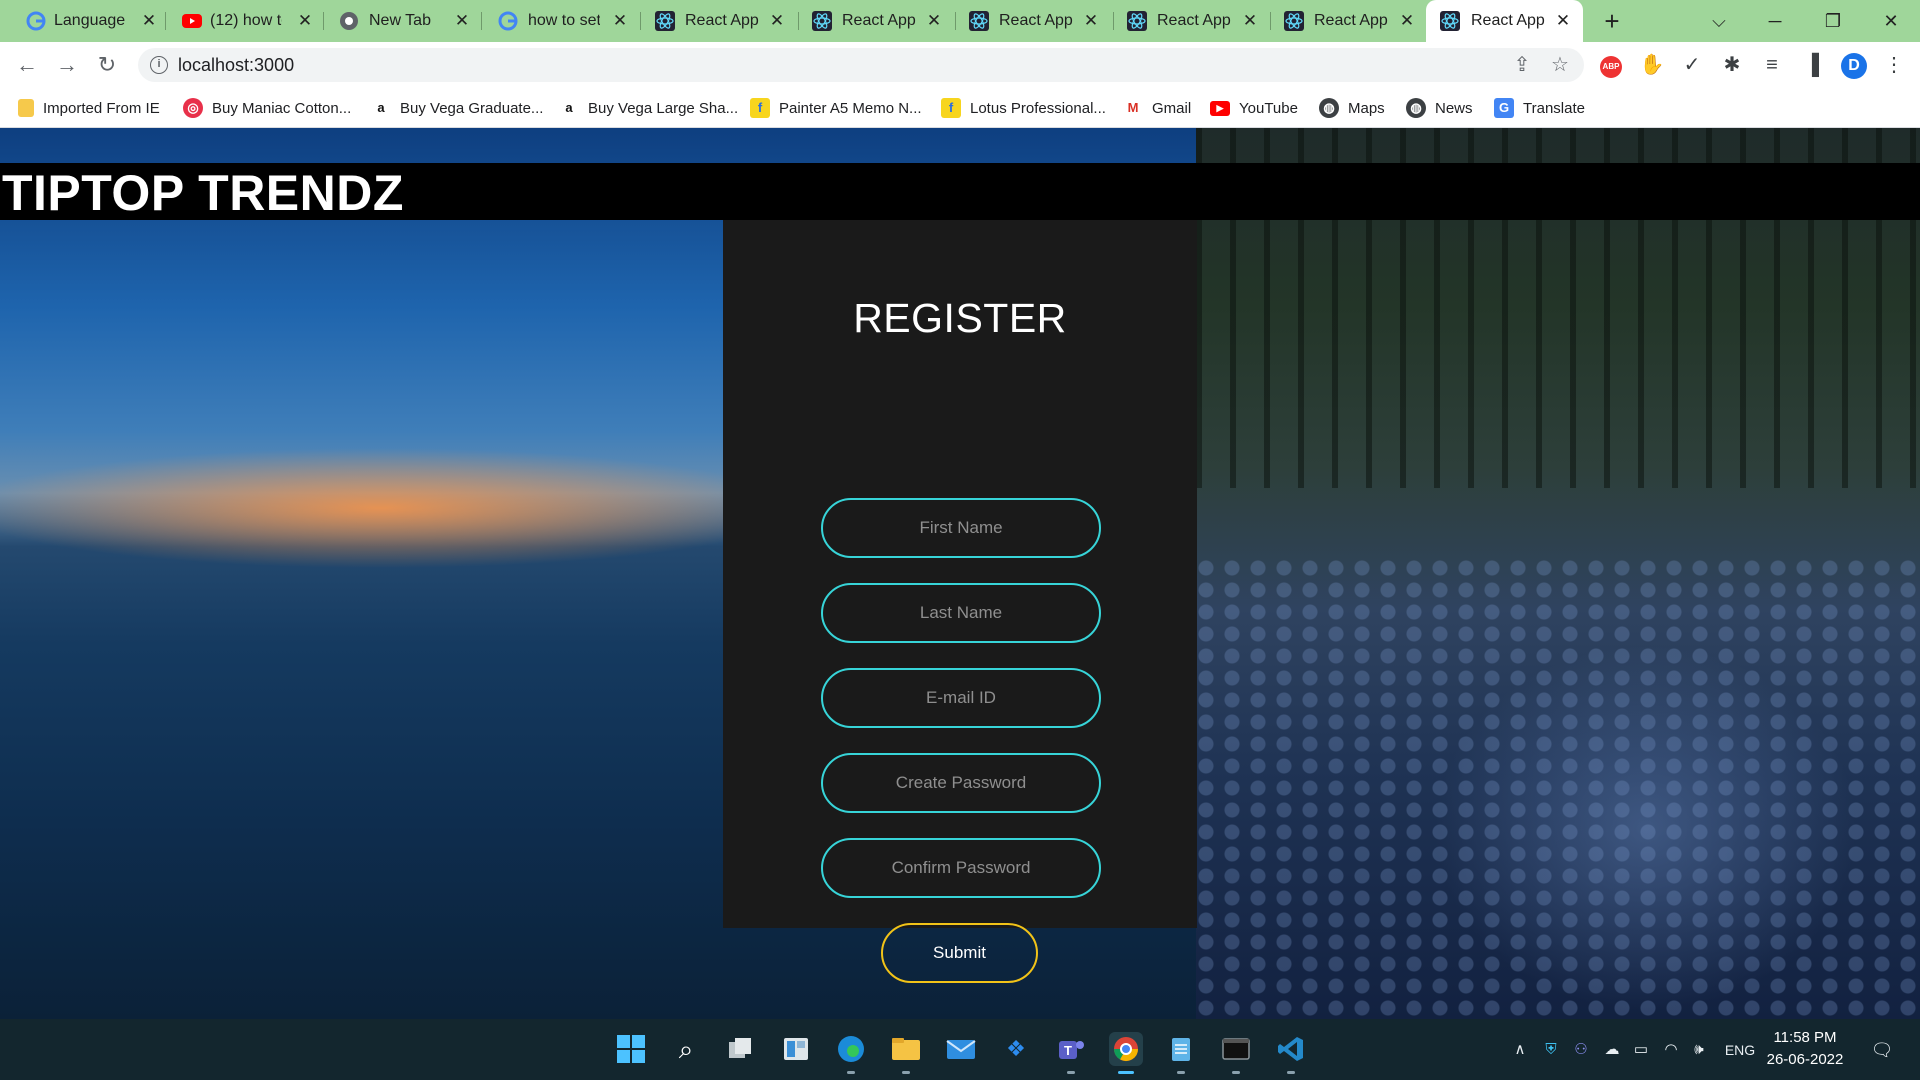 Image resolution: width=1920 pixels, height=1080 pixels. Describe the element at coordinates (1671, 1050) in the screenshot. I see `wifi-icon: ◠` at that location.